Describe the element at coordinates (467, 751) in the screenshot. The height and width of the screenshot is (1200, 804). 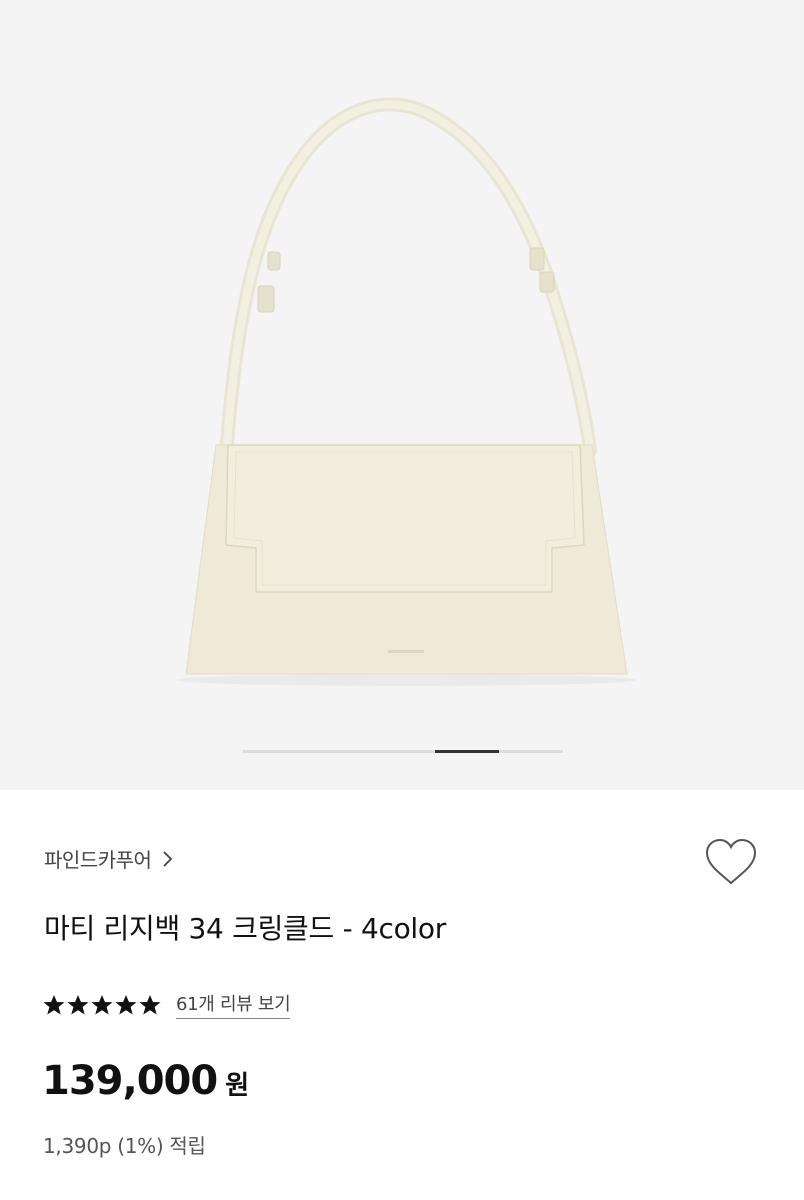
I see `image-pager-thumb` at that location.